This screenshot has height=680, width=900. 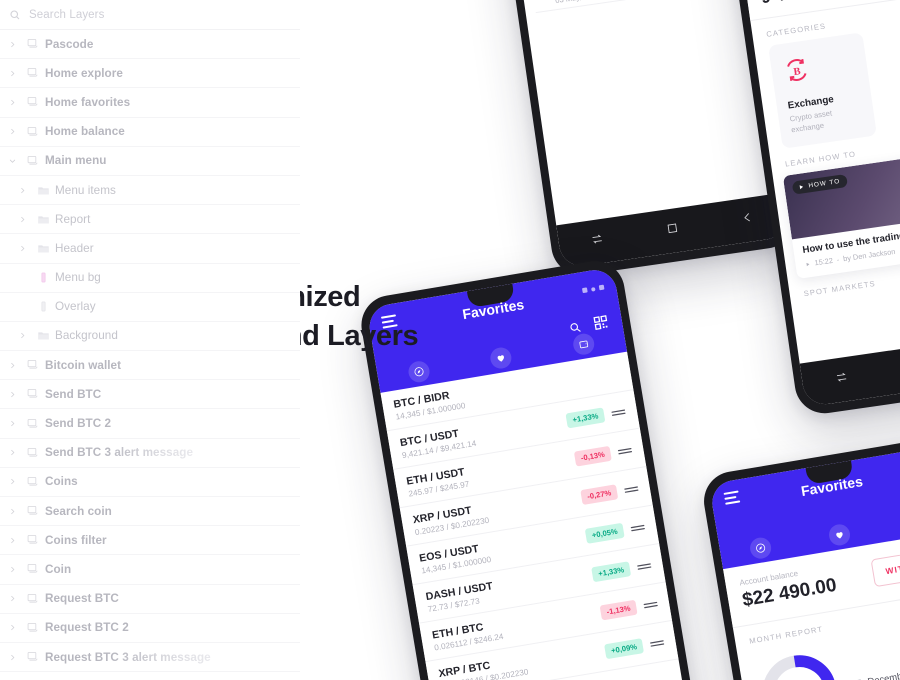 What do you see at coordinates (150, 15) in the screenshot?
I see `search-layers-row: Search Layers` at bounding box center [150, 15].